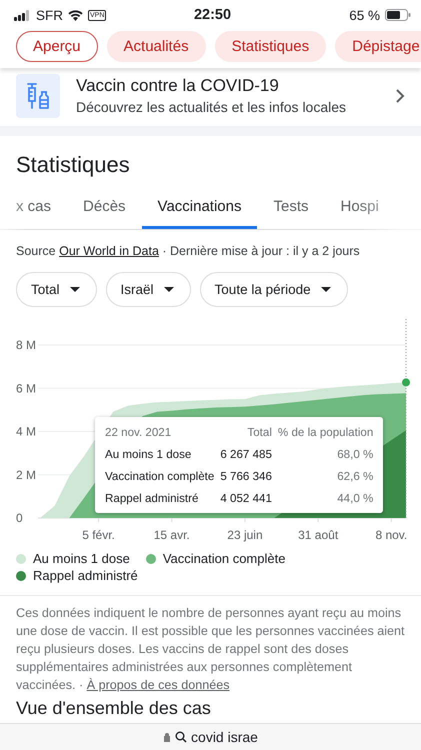 The height and width of the screenshot is (750, 421). Describe the element at coordinates (259, 432) in the screenshot. I see `tooltip-column-header: Total` at that location.